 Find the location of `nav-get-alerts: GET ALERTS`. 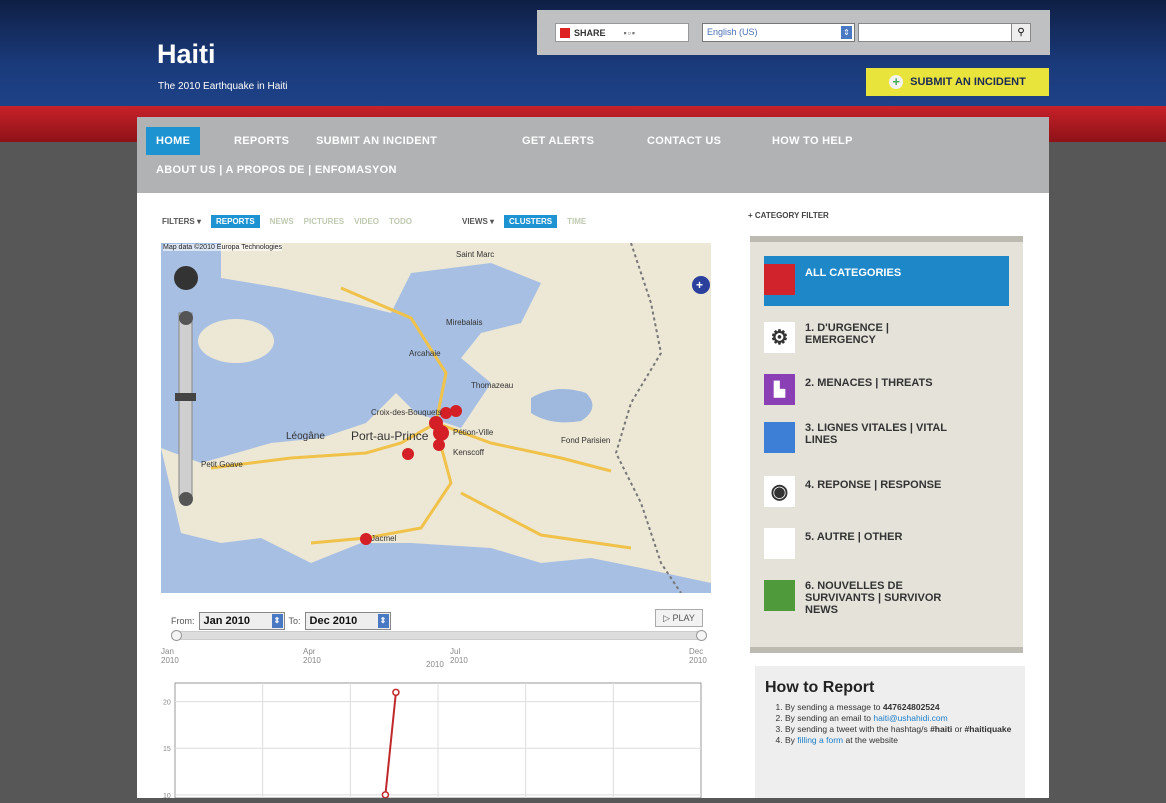

nav-get-alerts: GET ALERTS is located at coordinates (558, 141).